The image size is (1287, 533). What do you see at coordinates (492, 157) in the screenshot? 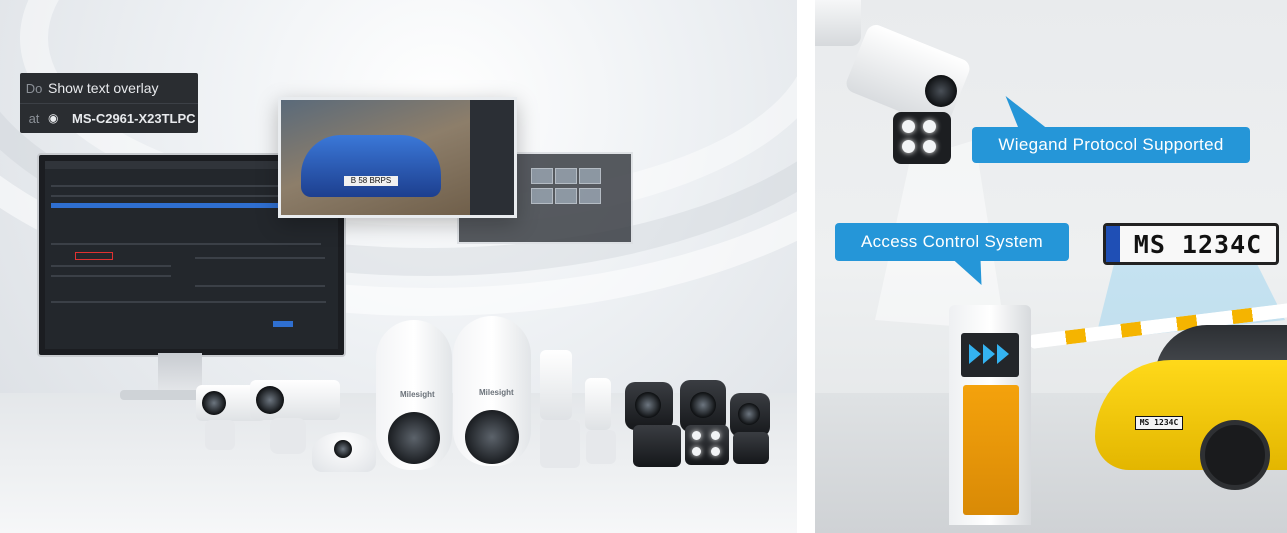
I see `photo-side-panel` at bounding box center [492, 157].